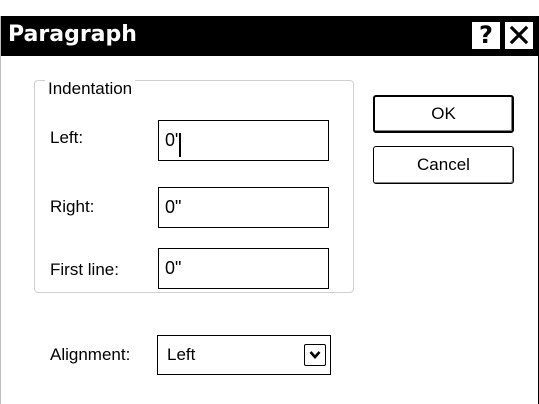  I want to click on first-line-label: First line:, so click(84, 269).